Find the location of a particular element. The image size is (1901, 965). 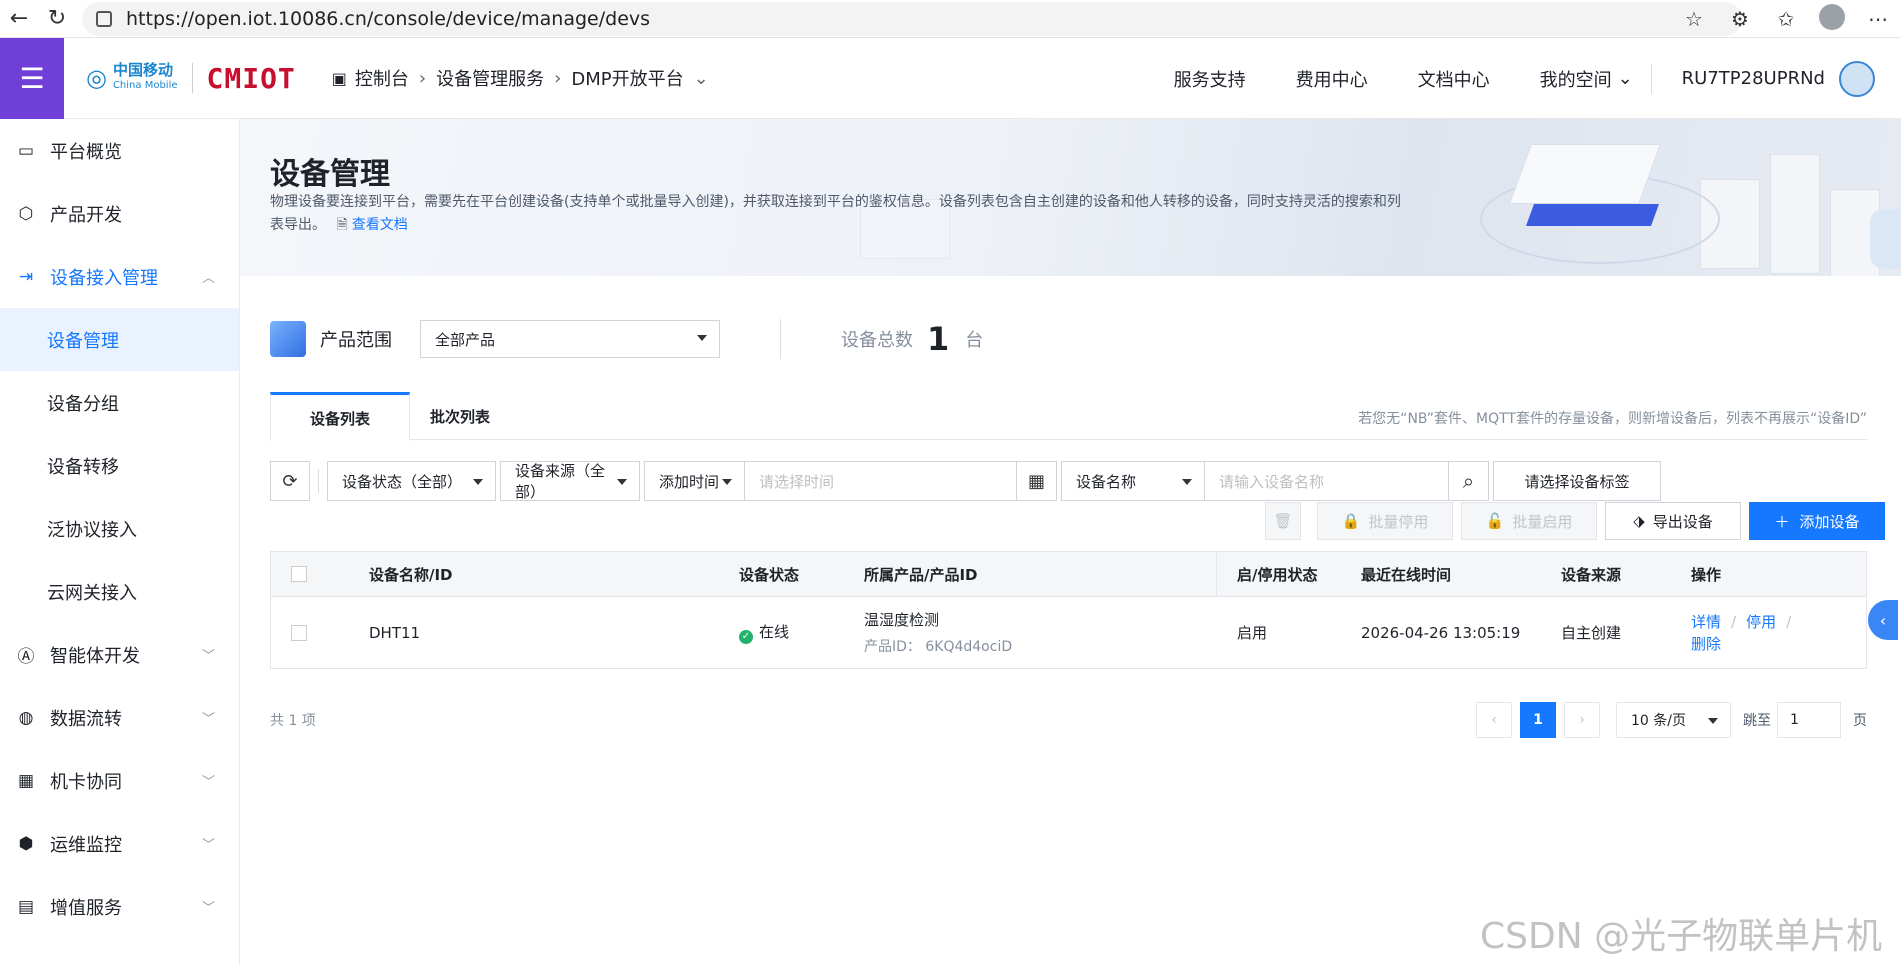

product-name: 温湿度检测 is located at coordinates (902, 620).